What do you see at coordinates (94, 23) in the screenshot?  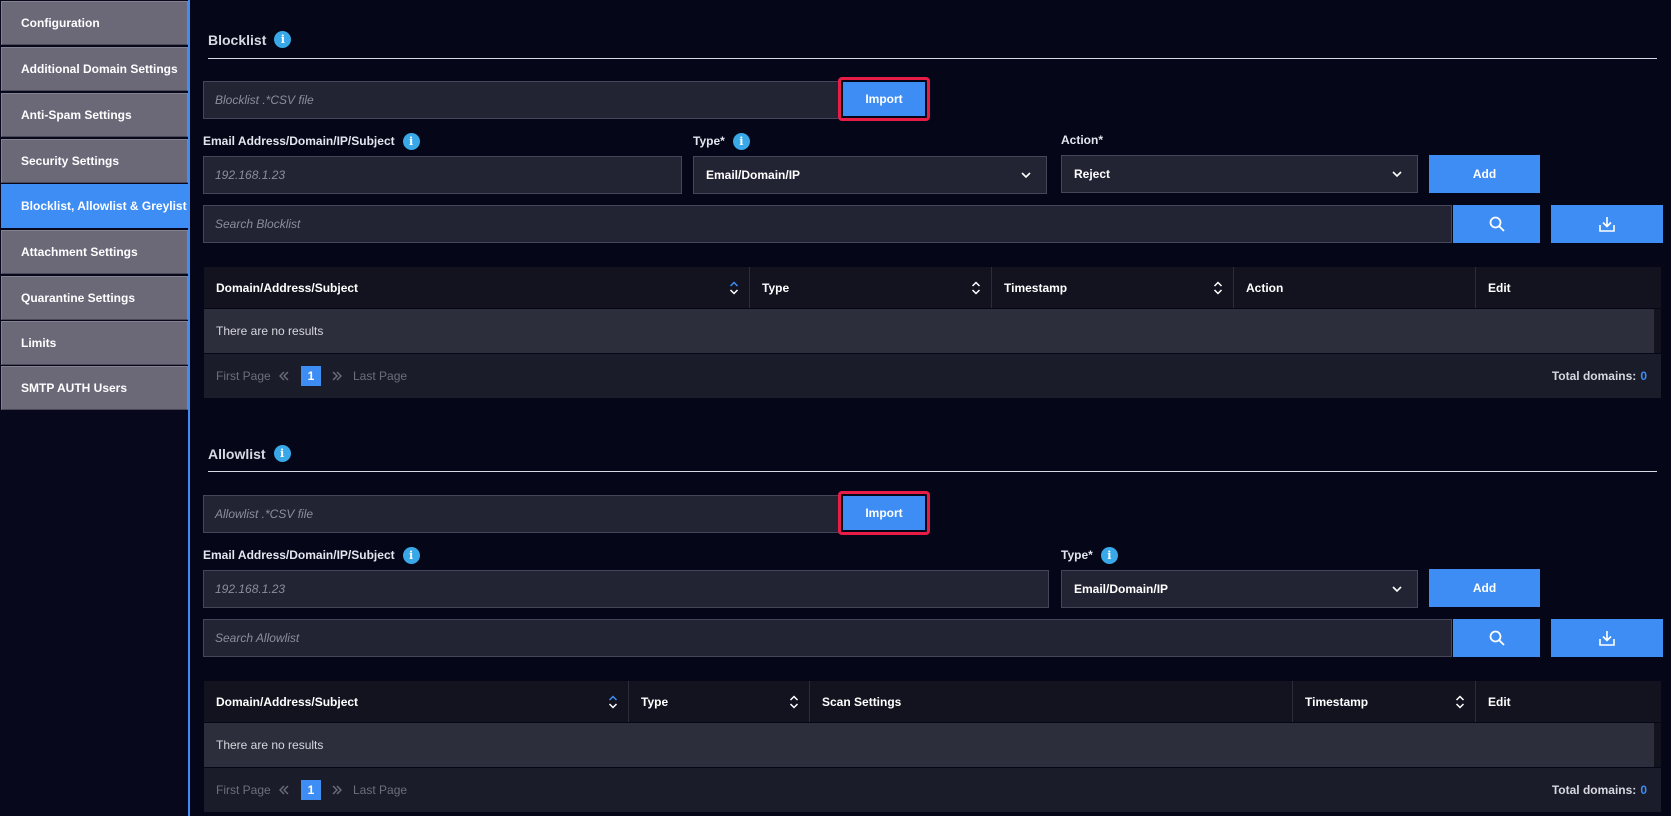 I see `sidebar-item-configuration: Configuration` at bounding box center [94, 23].